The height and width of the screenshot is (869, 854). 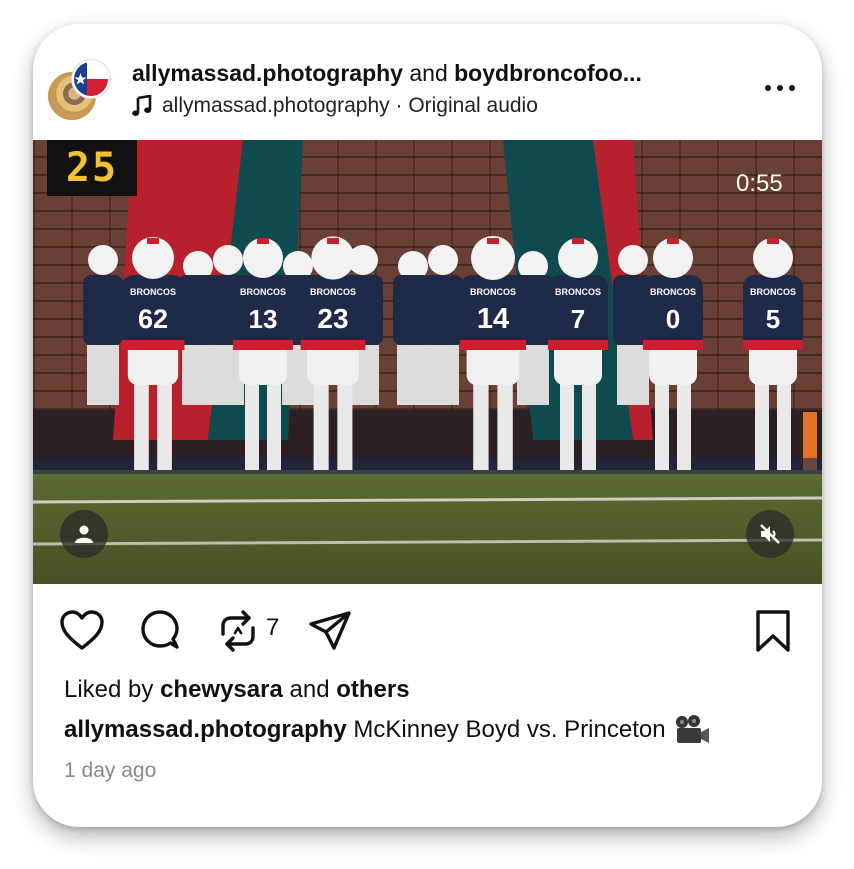 I want to click on player: 5 BRONCOS, so click(x=773, y=354).